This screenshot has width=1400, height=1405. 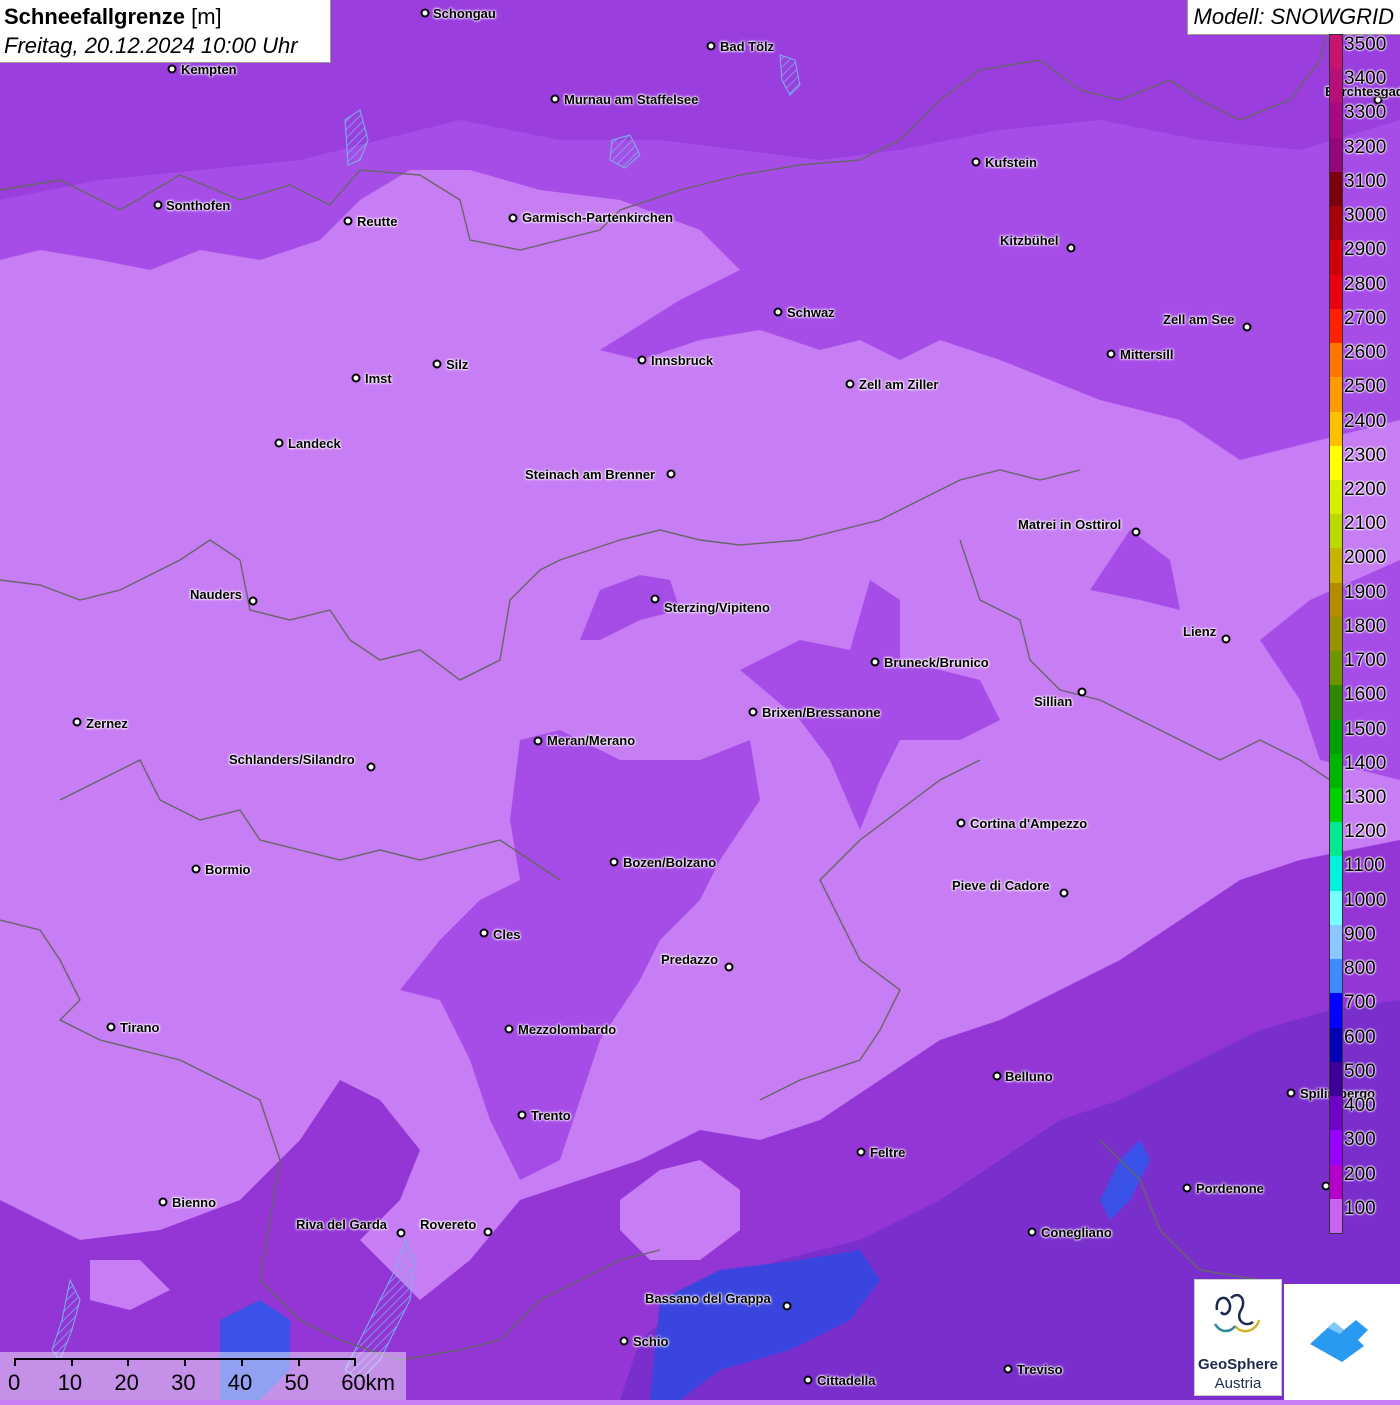 What do you see at coordinates (1238, 1337) in the screenshot?
I see `geosphere-logo: GeoSphere Austria` at bounding box center [1238, 1337].